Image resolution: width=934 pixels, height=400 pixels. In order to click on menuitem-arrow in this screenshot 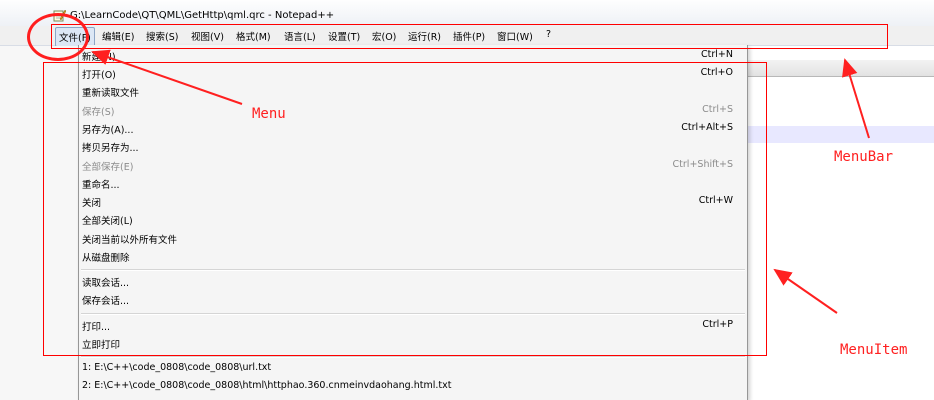, I will do `click(805, 291)`.